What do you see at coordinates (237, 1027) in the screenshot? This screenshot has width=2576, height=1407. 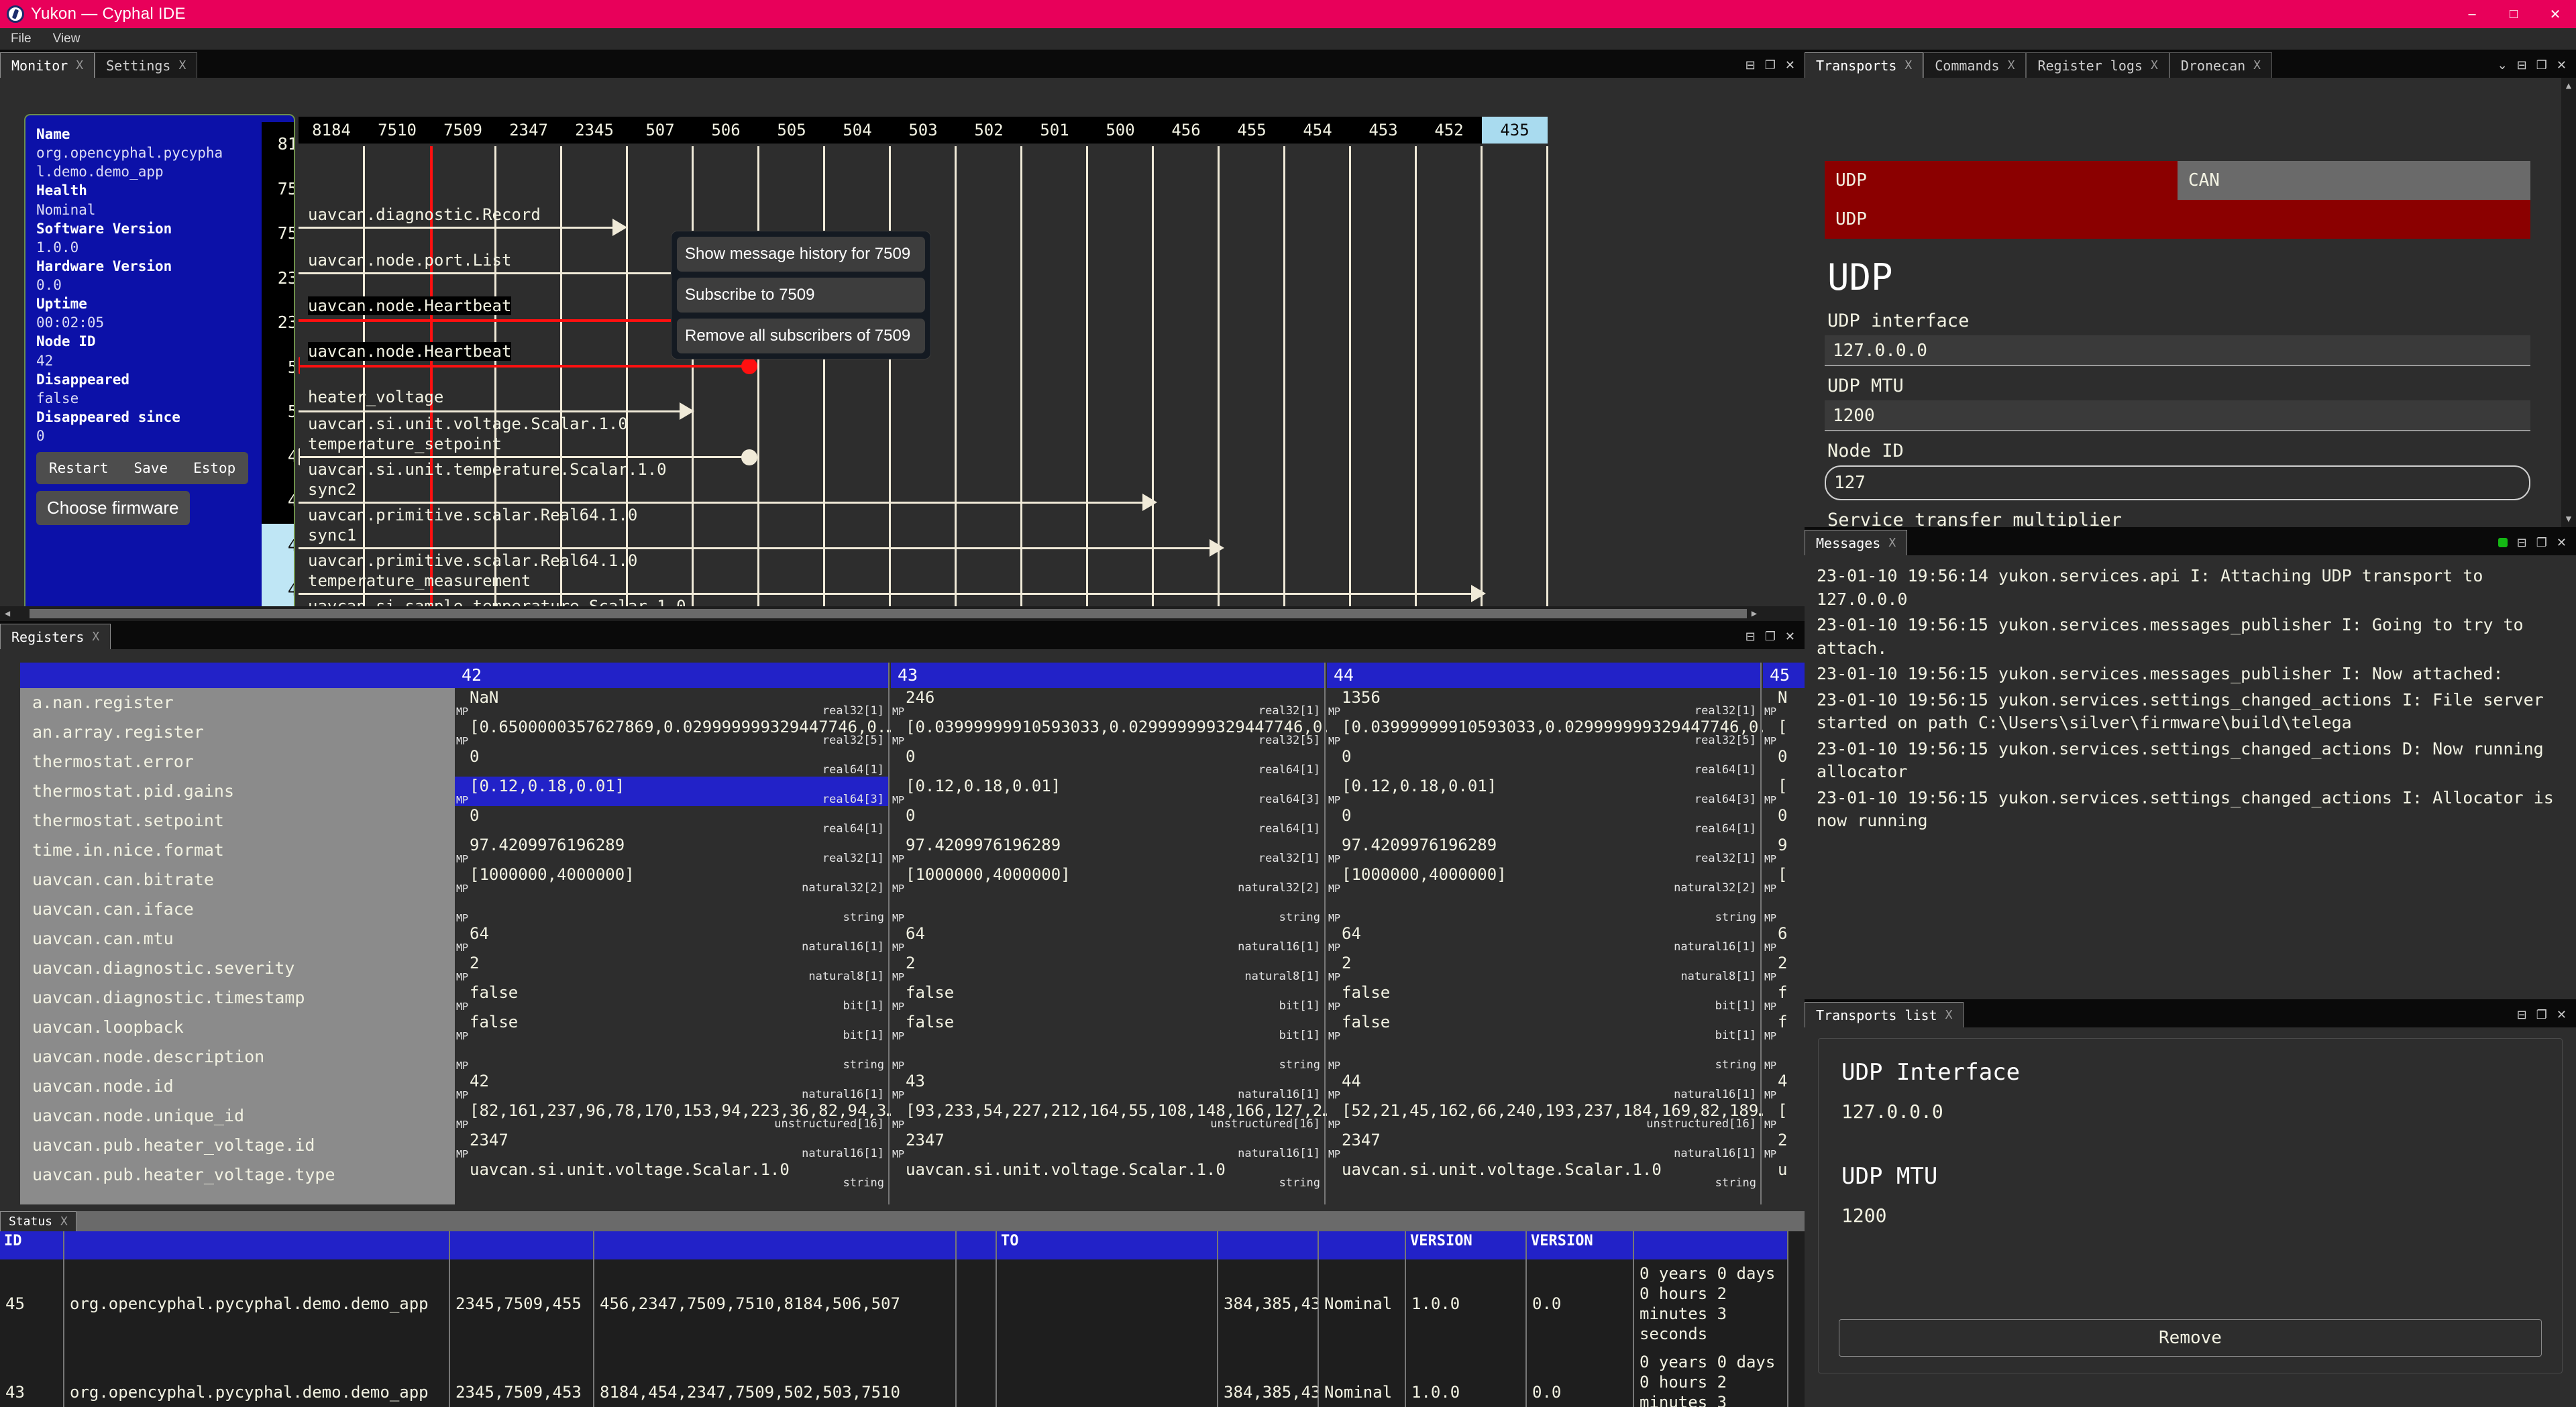 I see `register-name: uavcan.loopback` at bounding box center [237, 1027].